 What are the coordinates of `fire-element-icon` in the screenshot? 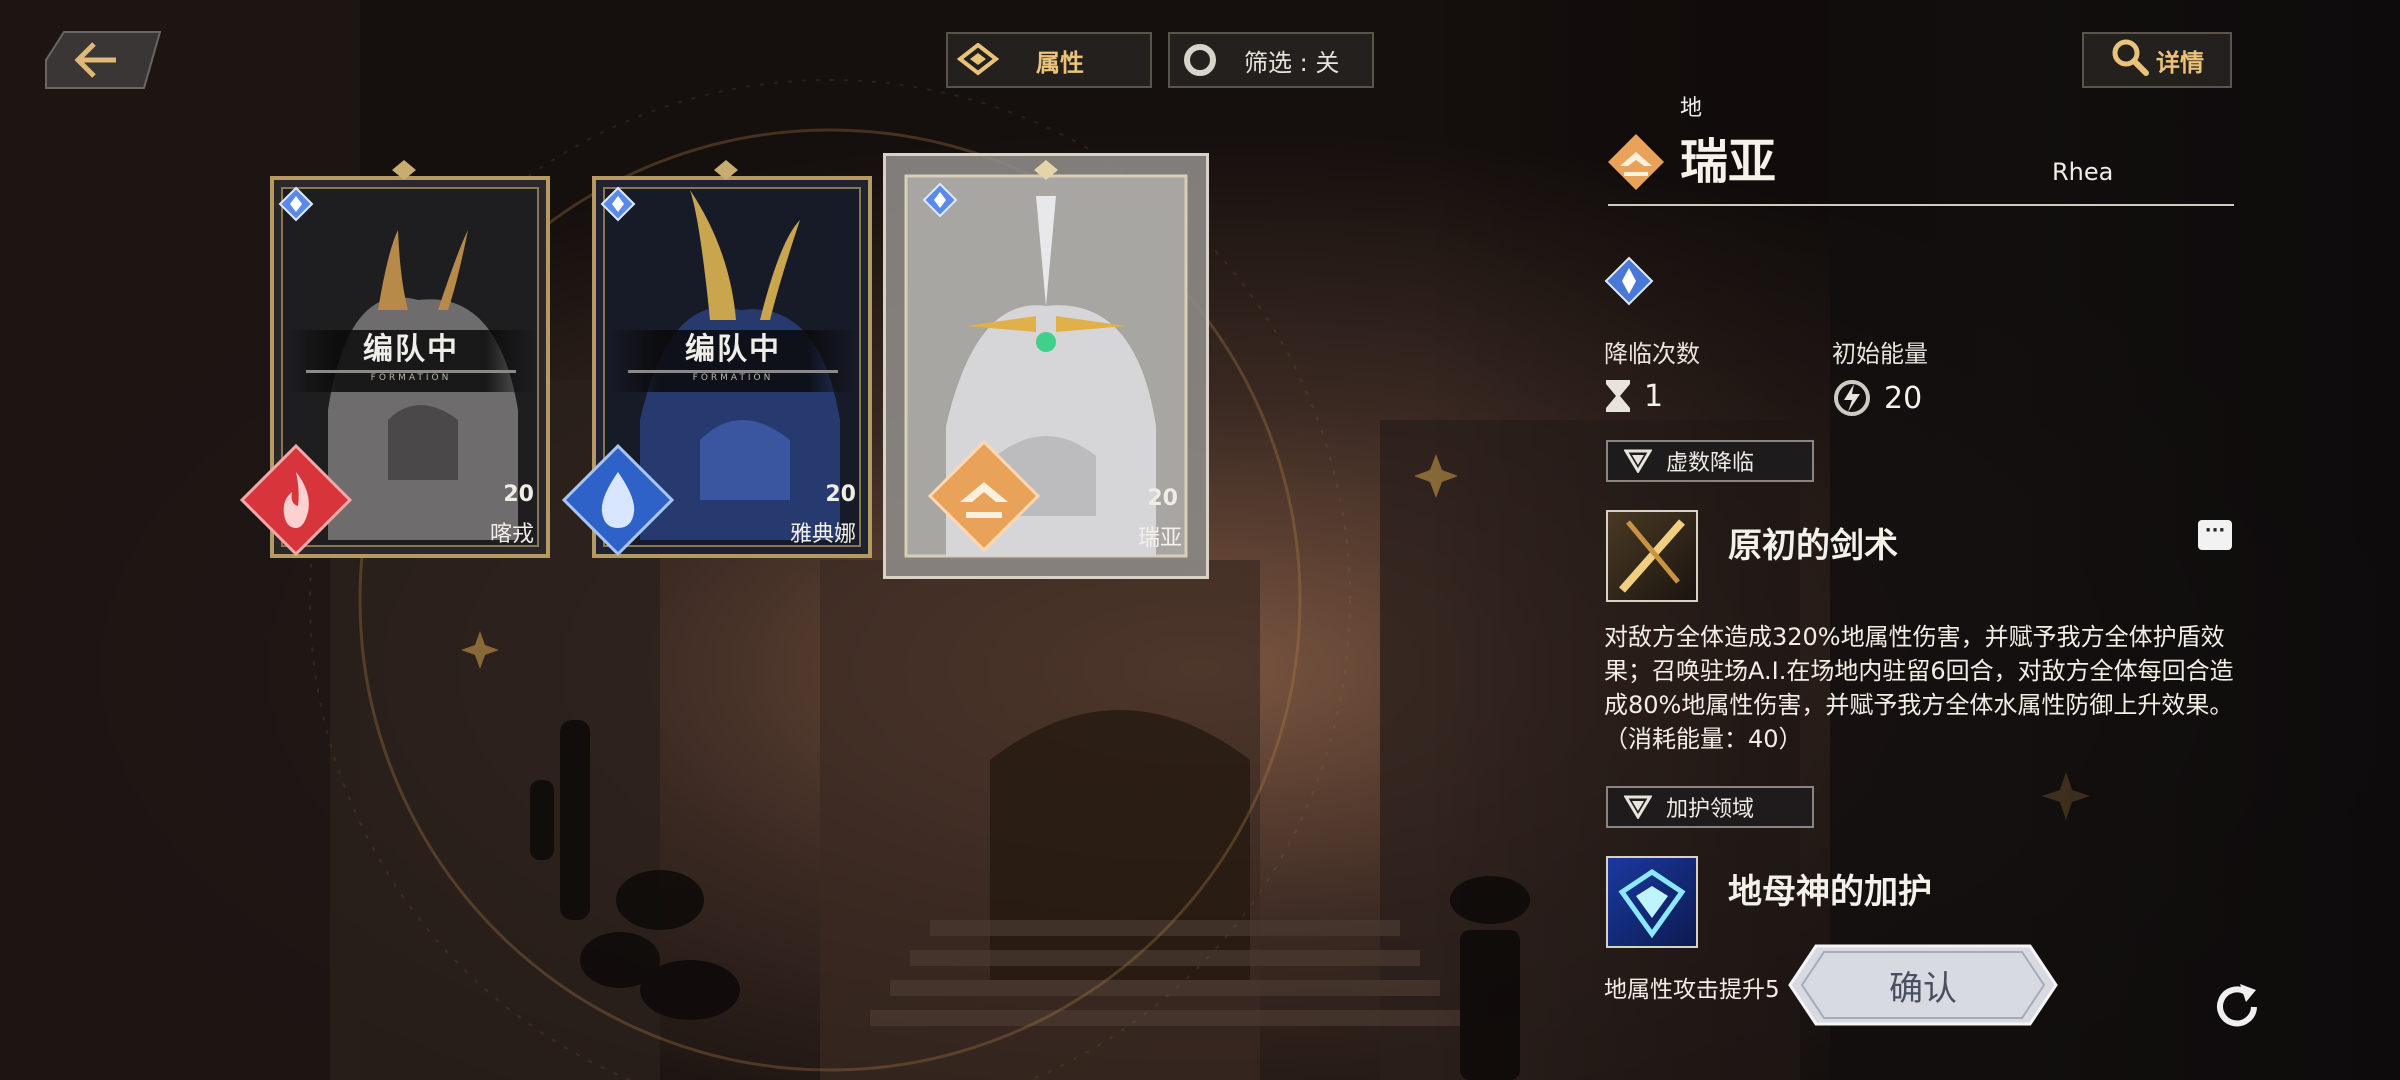 It's located at (296, 500).